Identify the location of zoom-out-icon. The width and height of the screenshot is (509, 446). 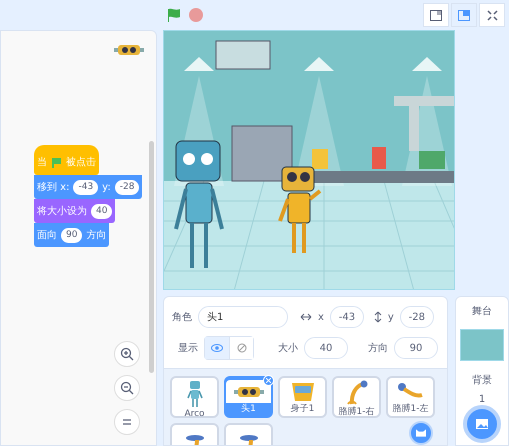
(127, 388).